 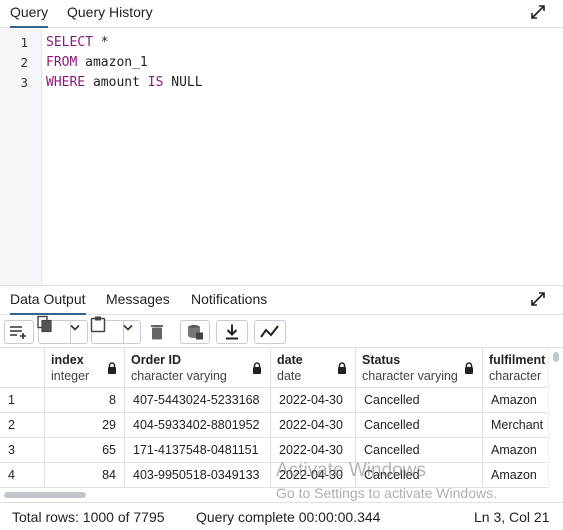 I want to click on column-name: index, so click(x=67, y=360).